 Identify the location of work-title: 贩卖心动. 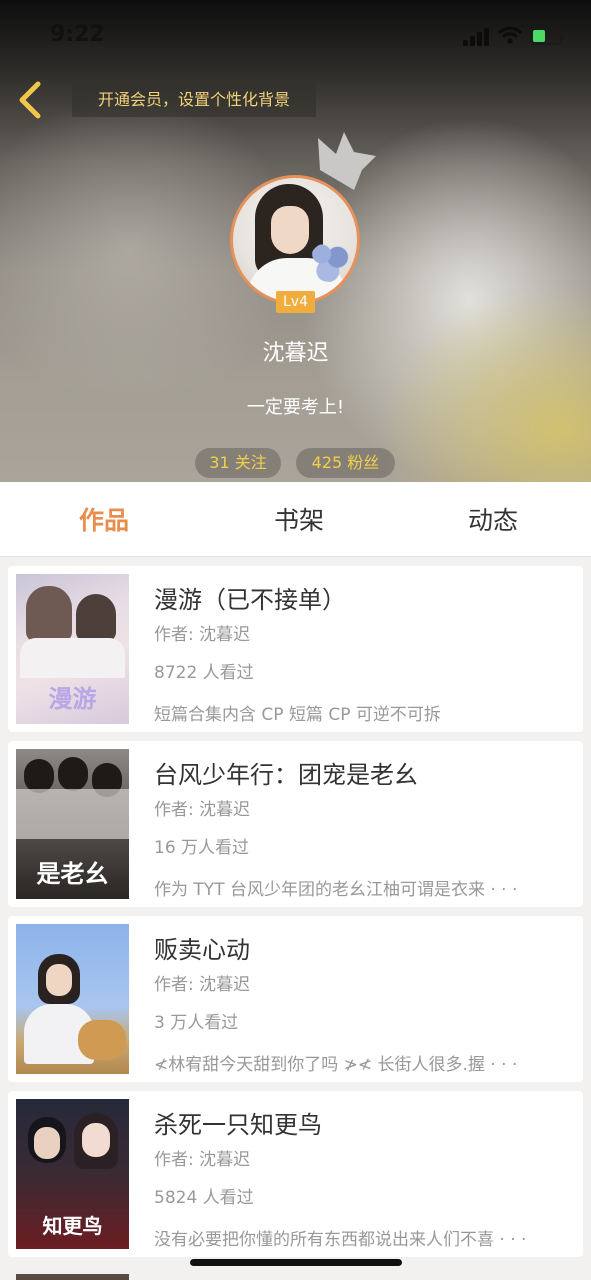
(202, 950).